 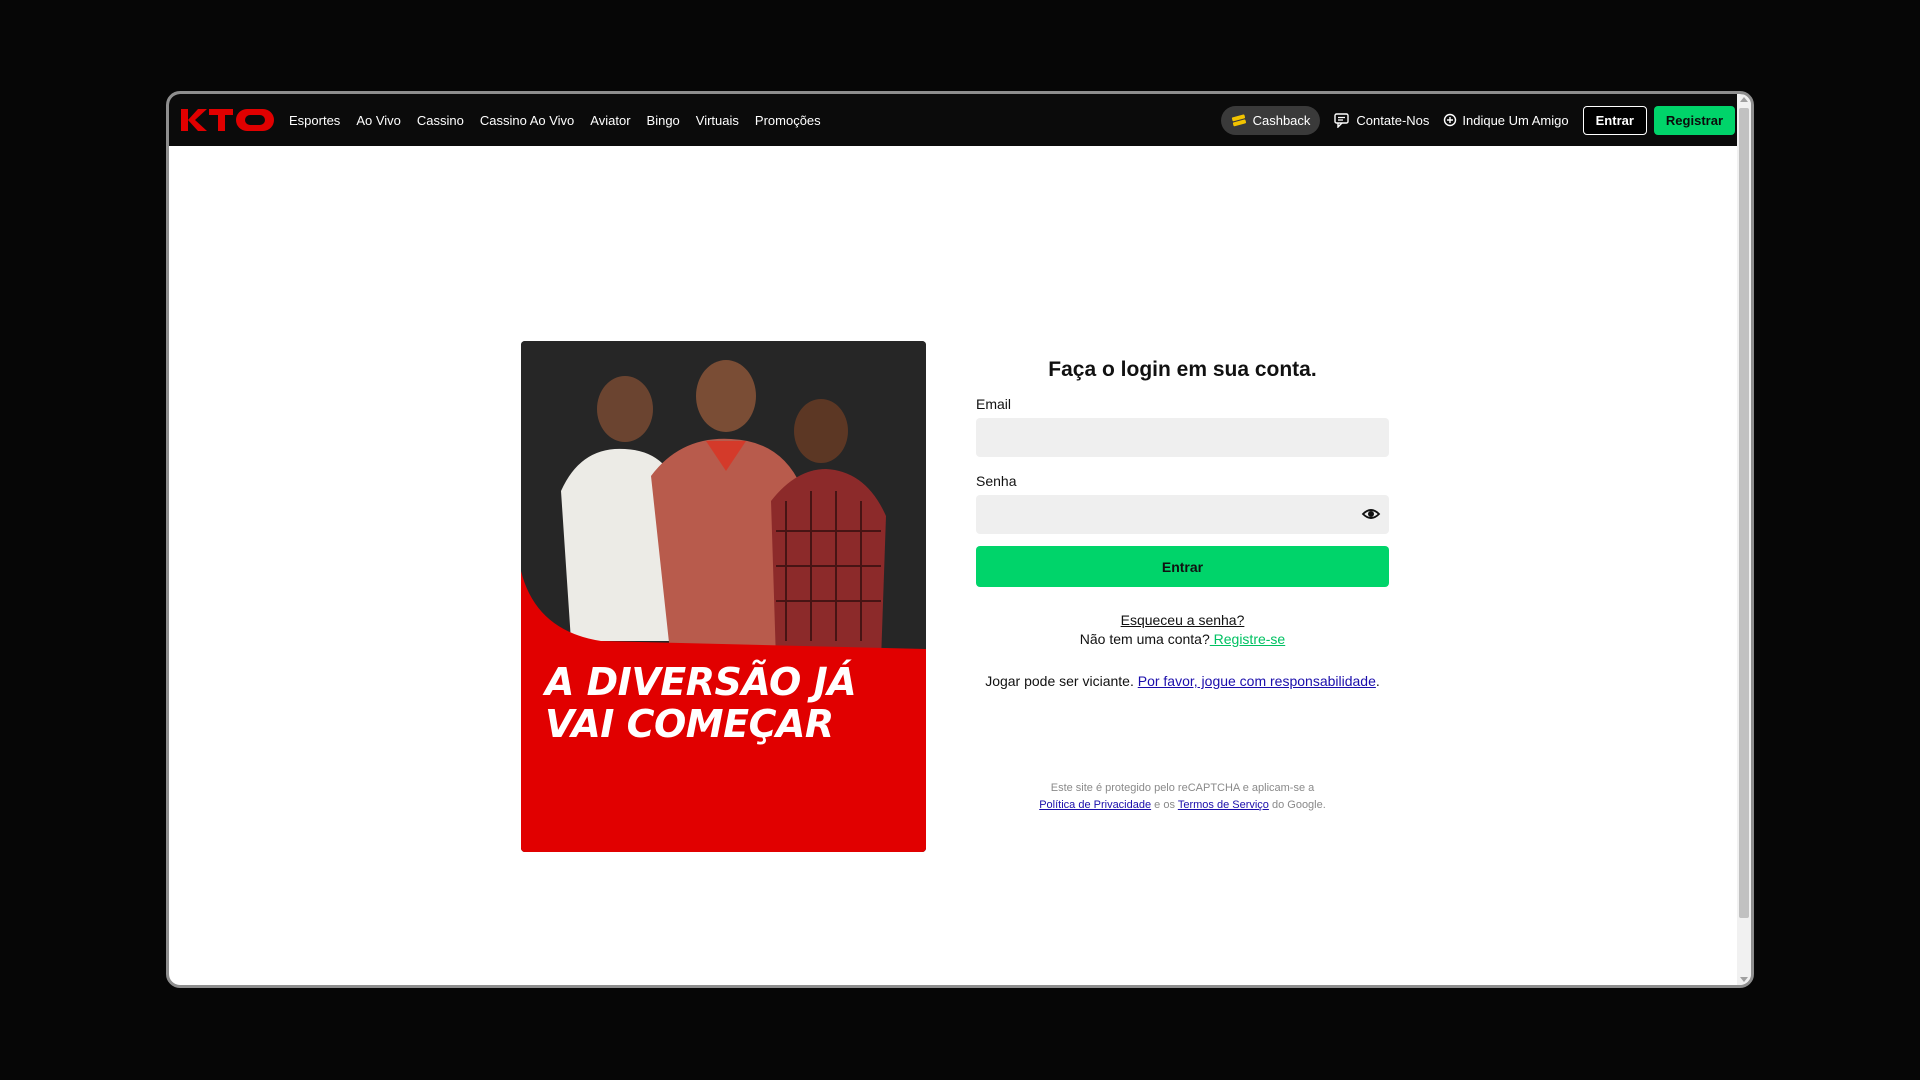 I want to click on refer-friend-link: Indique Um Amigo, so click(x=1506, y=120).